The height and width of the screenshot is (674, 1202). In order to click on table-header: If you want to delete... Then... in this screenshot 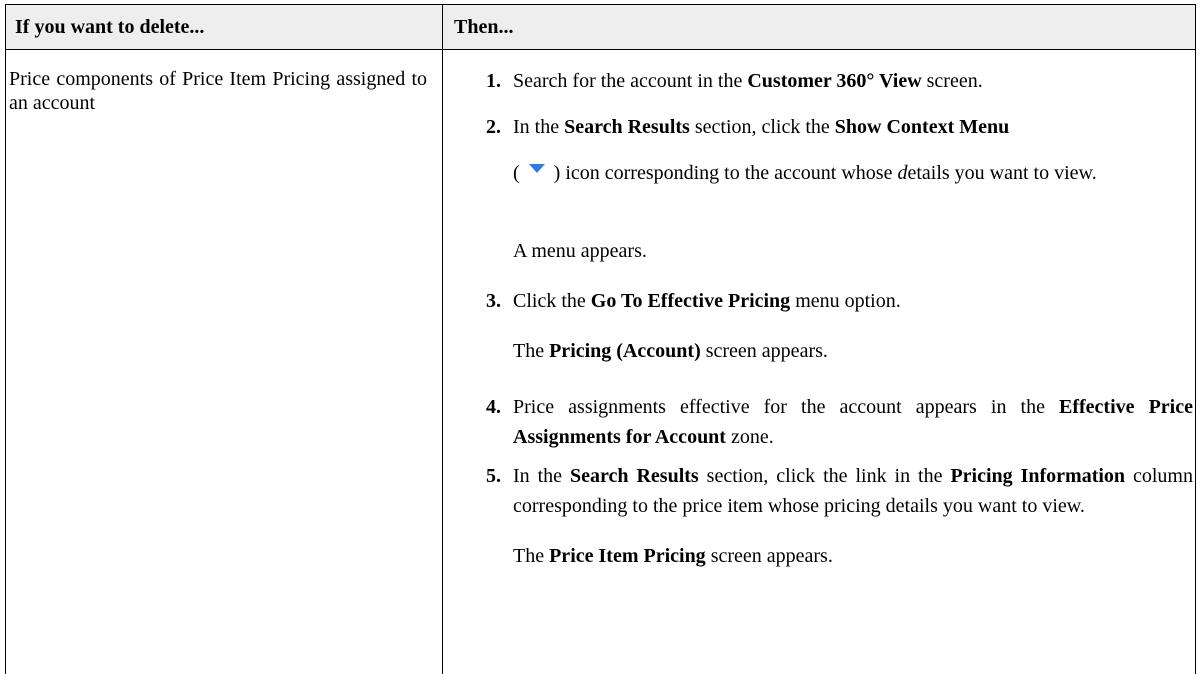, I will do `click(600, 27)`.